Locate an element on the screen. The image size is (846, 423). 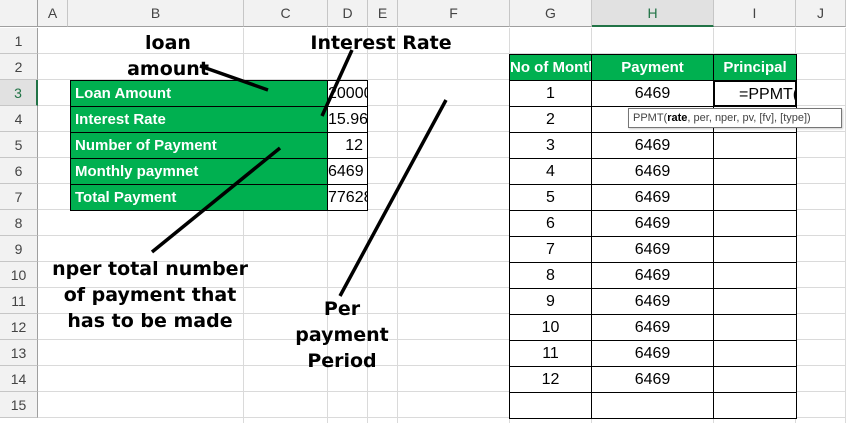
annotation-interest-rate-text: Interest Rate is located at coordinates (381, 43).